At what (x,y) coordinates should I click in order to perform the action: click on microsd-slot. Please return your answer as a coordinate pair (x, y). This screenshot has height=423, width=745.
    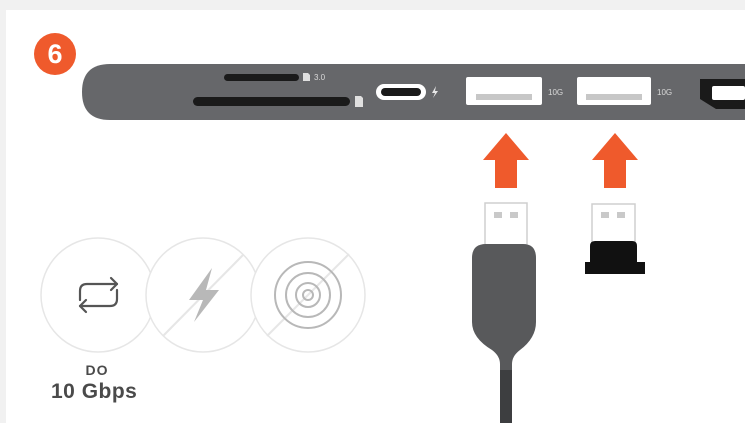
    Looking at the image, I should click on (261, 77).